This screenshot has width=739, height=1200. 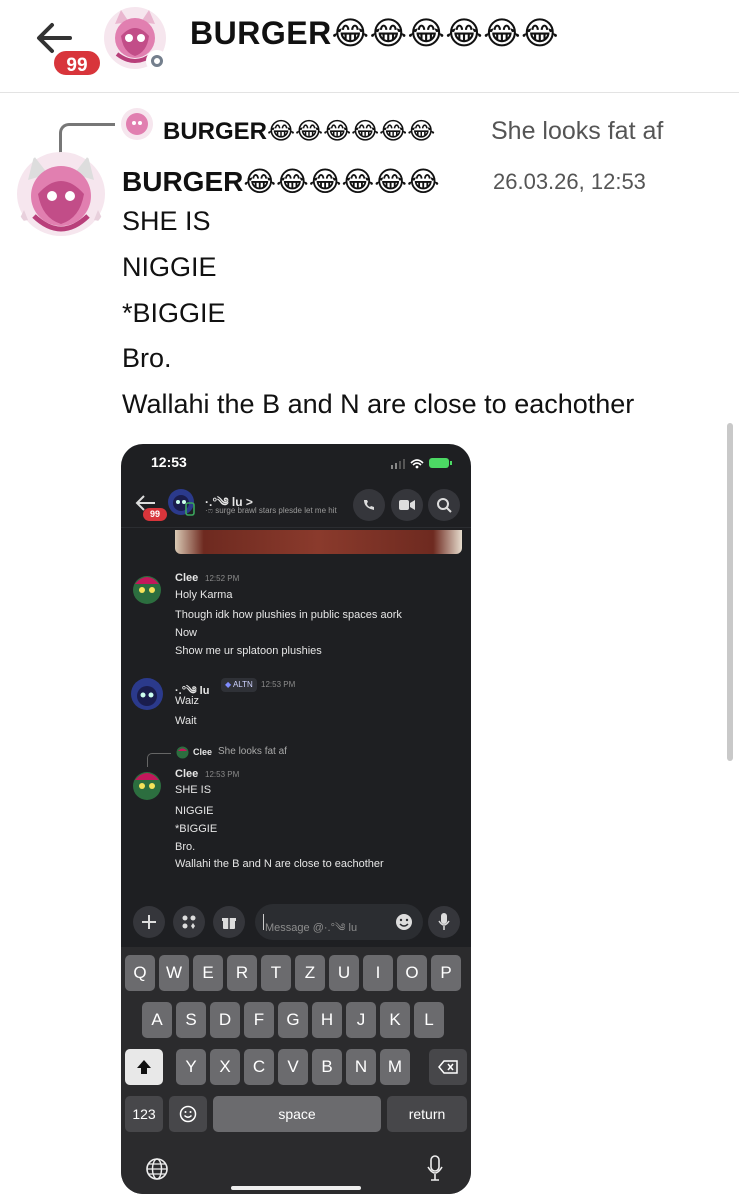 I want to click on key-a: A, so click(x=157, y=1020).